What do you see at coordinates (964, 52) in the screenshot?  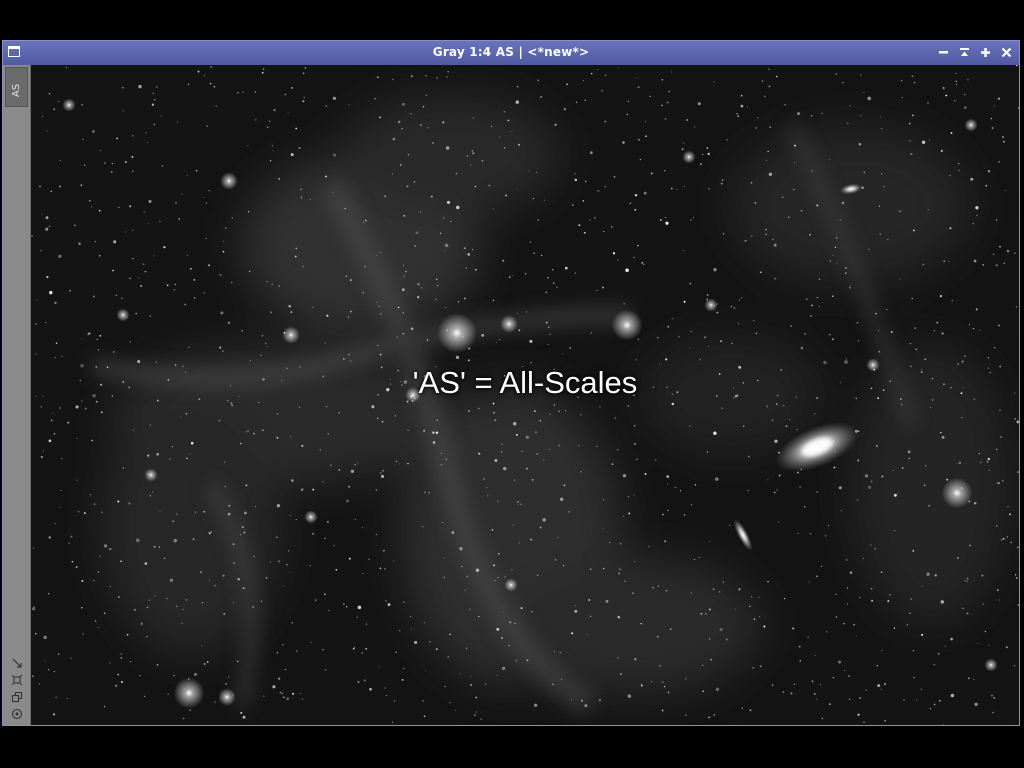 I see `shade-button` at bounding box center [964, 52].